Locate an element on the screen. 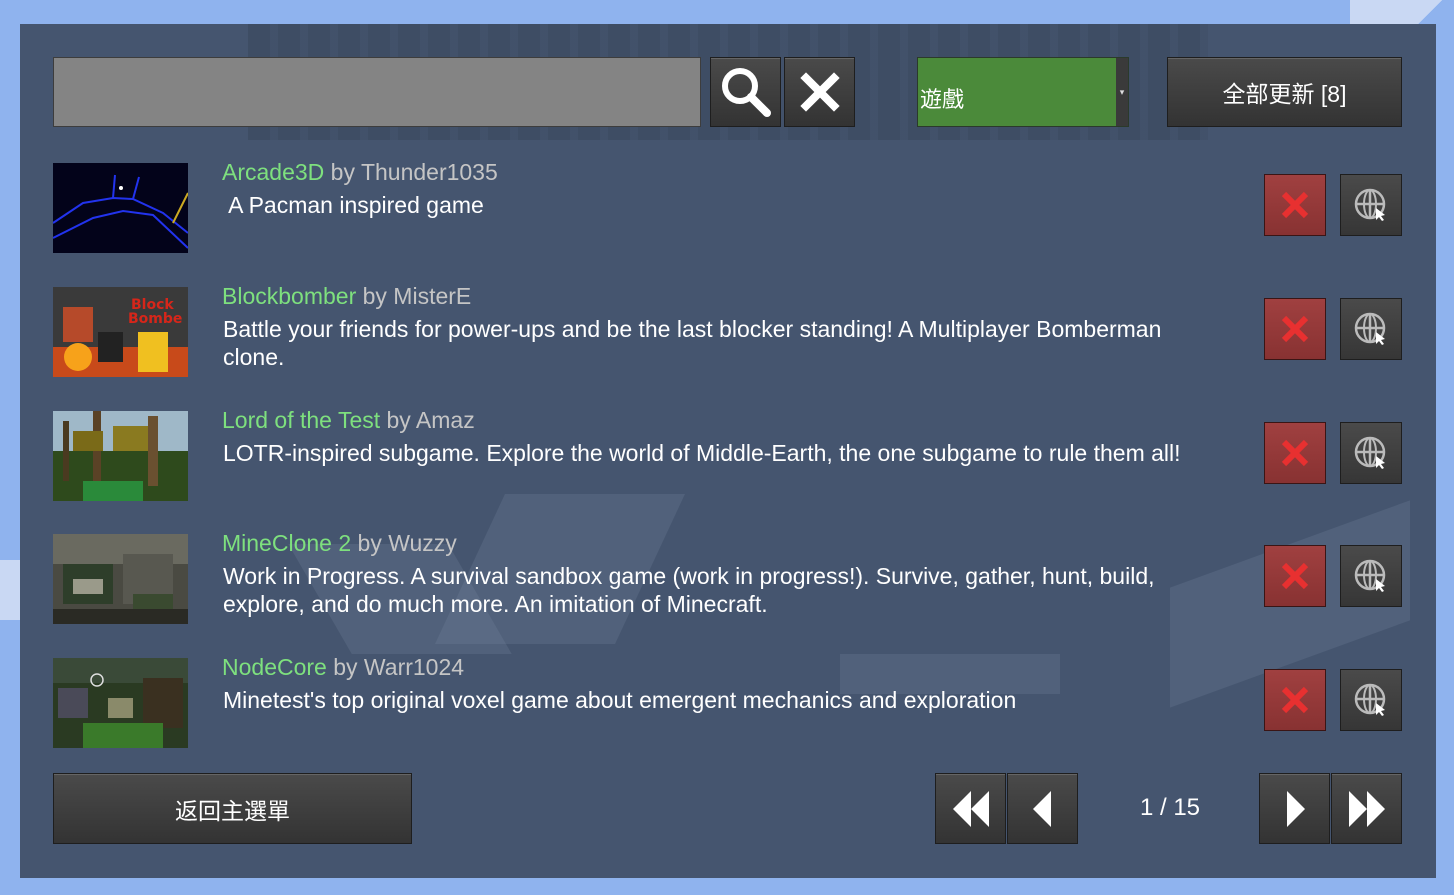 The height and width of the screenshot is (895, 1454). update-all-button: 全部更新 [8] is located at coordinates (1284, 92).